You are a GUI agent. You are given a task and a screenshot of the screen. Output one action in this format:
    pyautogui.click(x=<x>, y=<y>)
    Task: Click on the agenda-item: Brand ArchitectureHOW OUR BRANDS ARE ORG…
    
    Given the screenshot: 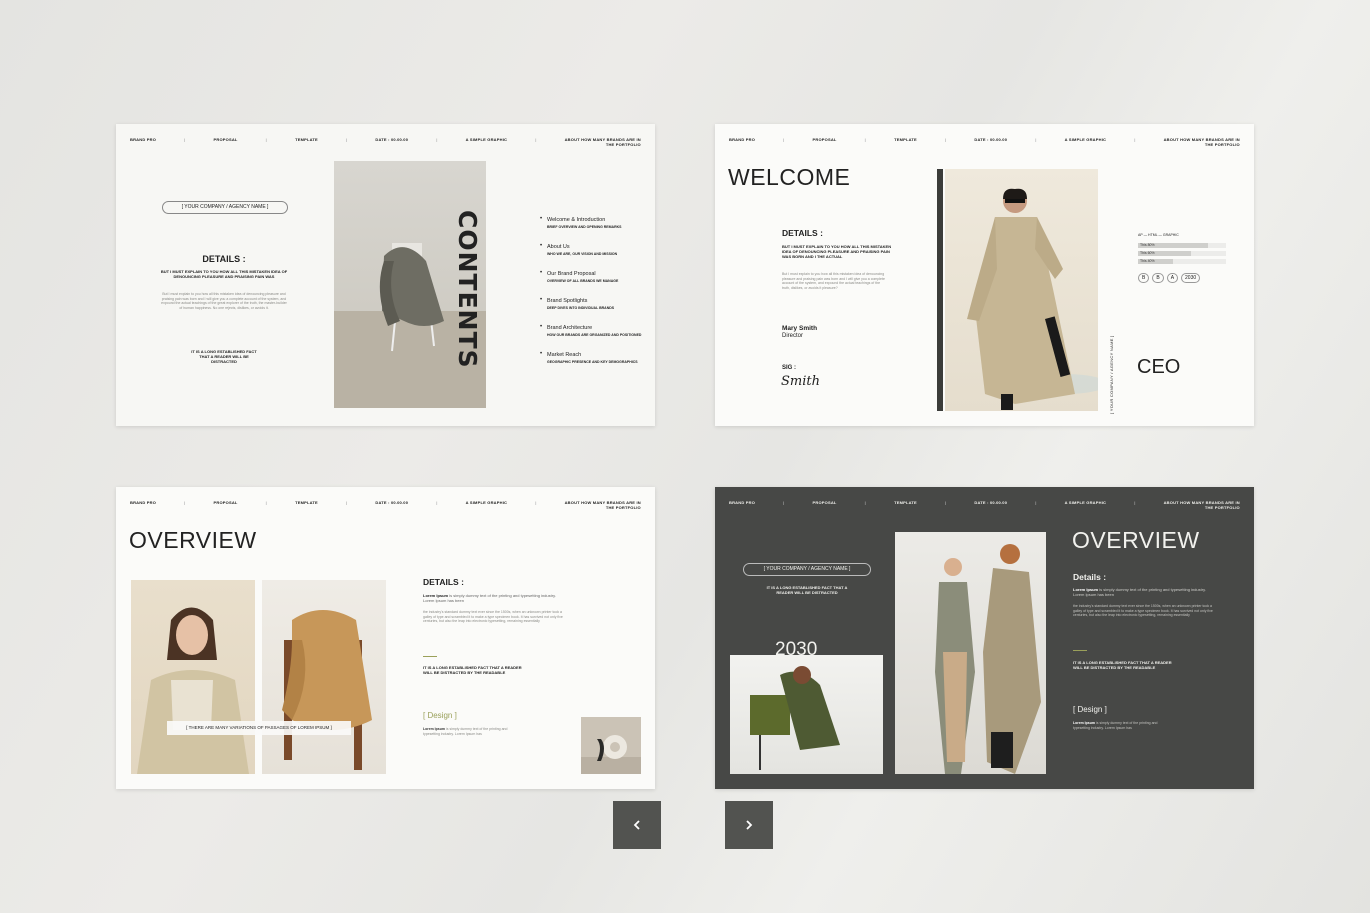 What is the action you would take?
    pyautogui.click(x=593, y=330)
    